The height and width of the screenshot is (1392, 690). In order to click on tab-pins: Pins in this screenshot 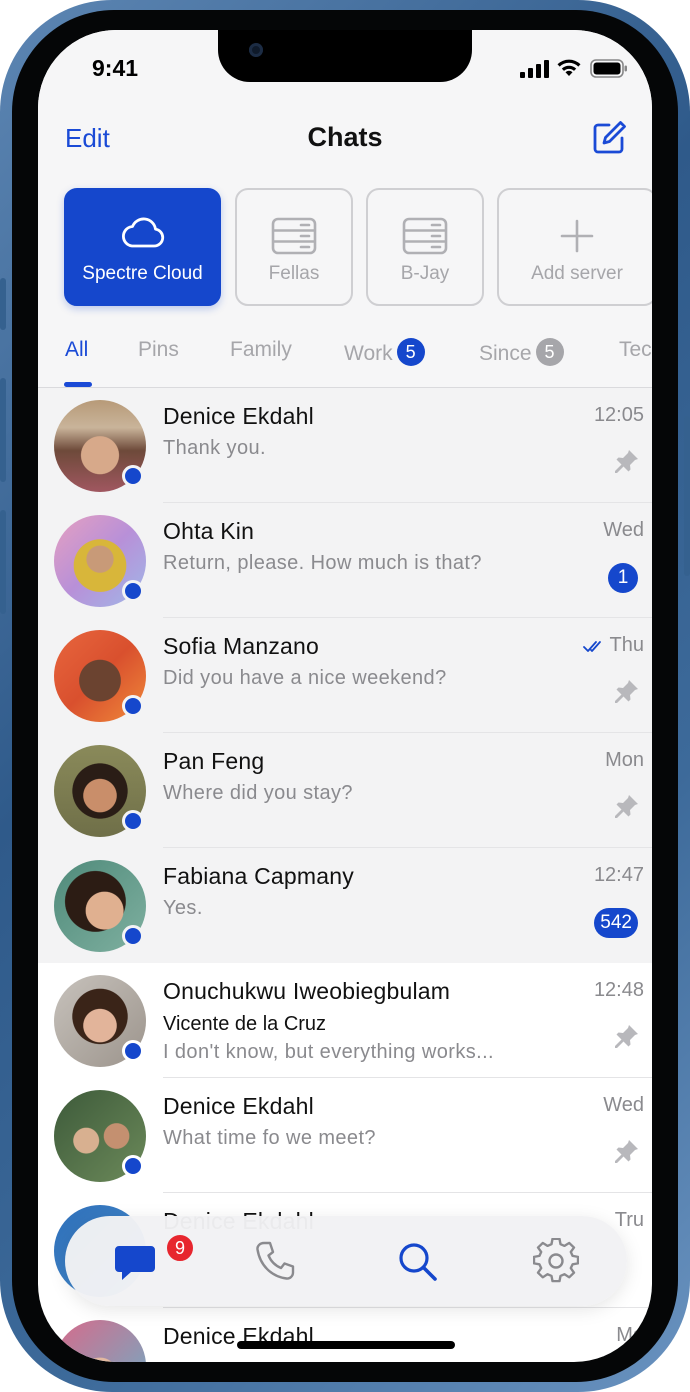, I will do `click(158, 350)`.